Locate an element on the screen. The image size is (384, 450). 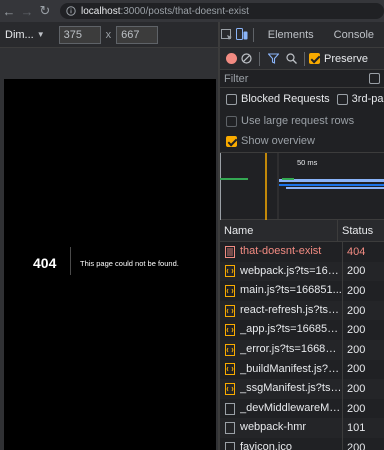
invert-checkbox is located at coordinates (374, 78).